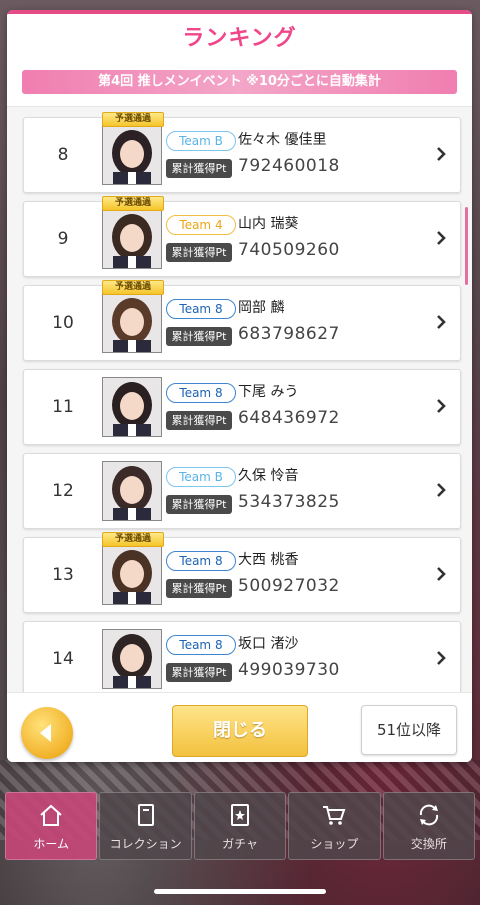  Describe the element at coordinates (242, 236) in the screenshot. I see `ranking-row: 9 予選通過 Team 4 山内 瑞葵 累計獲得Pt 740509260` at that location.